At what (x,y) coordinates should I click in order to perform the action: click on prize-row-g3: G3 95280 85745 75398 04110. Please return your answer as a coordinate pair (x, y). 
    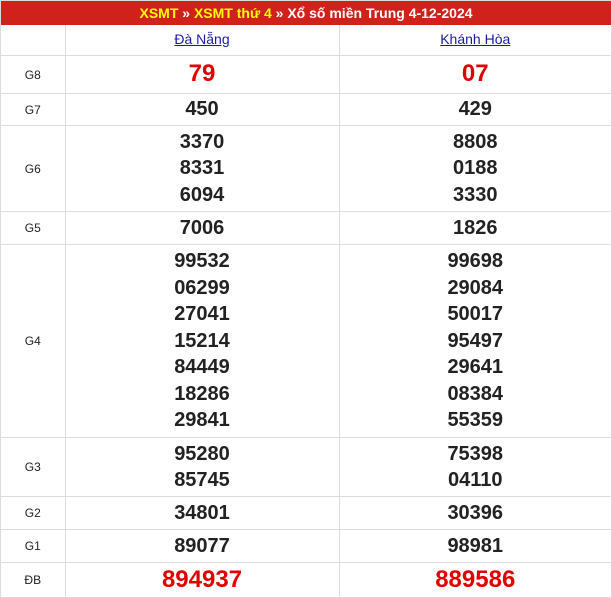
    Looking at the image, I should click on (306, 467).